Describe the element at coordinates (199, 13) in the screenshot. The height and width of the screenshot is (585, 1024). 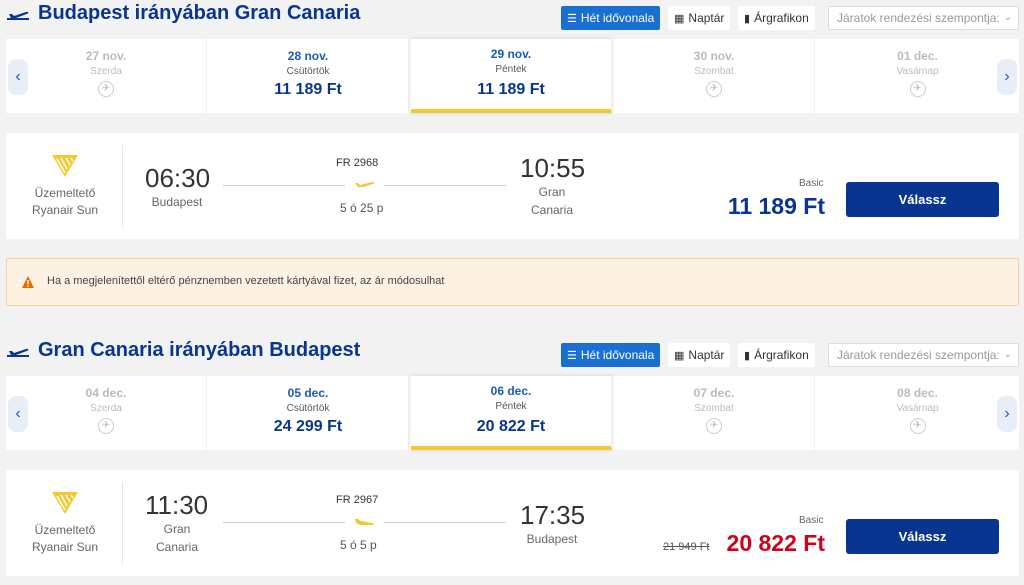
I see `page-title: Budapest irányában Gran Canaria` at that location.